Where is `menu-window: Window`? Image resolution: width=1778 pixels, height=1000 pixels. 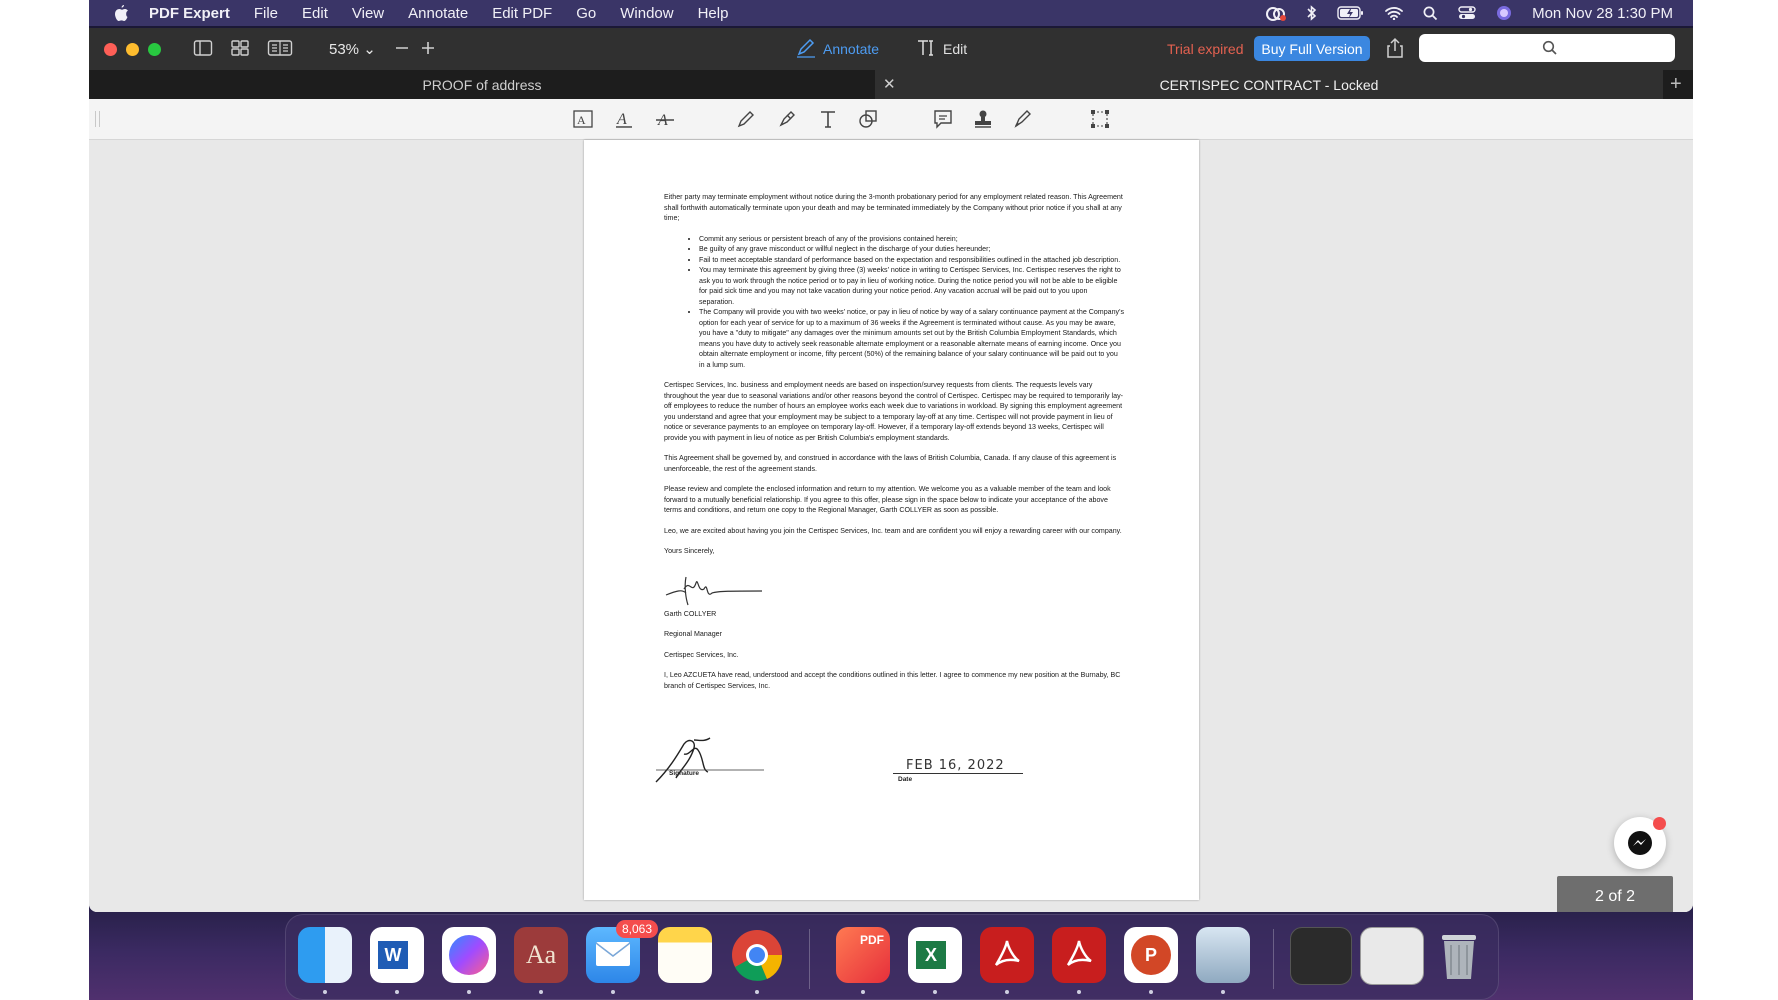 menu-window: Window is located at coordinates (646, 13).